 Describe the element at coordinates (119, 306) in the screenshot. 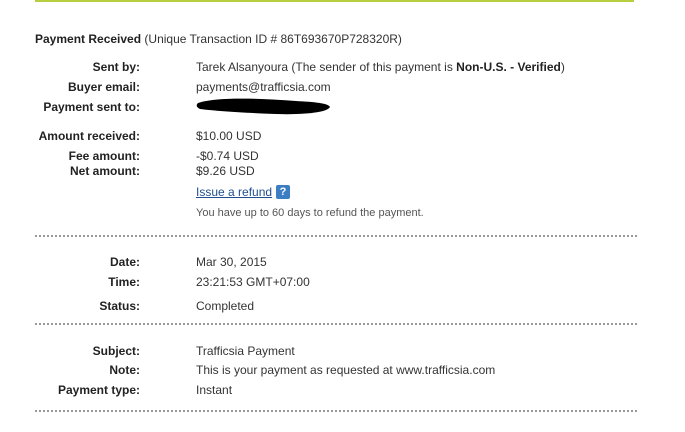

I see `status-label: Status:` at that location.